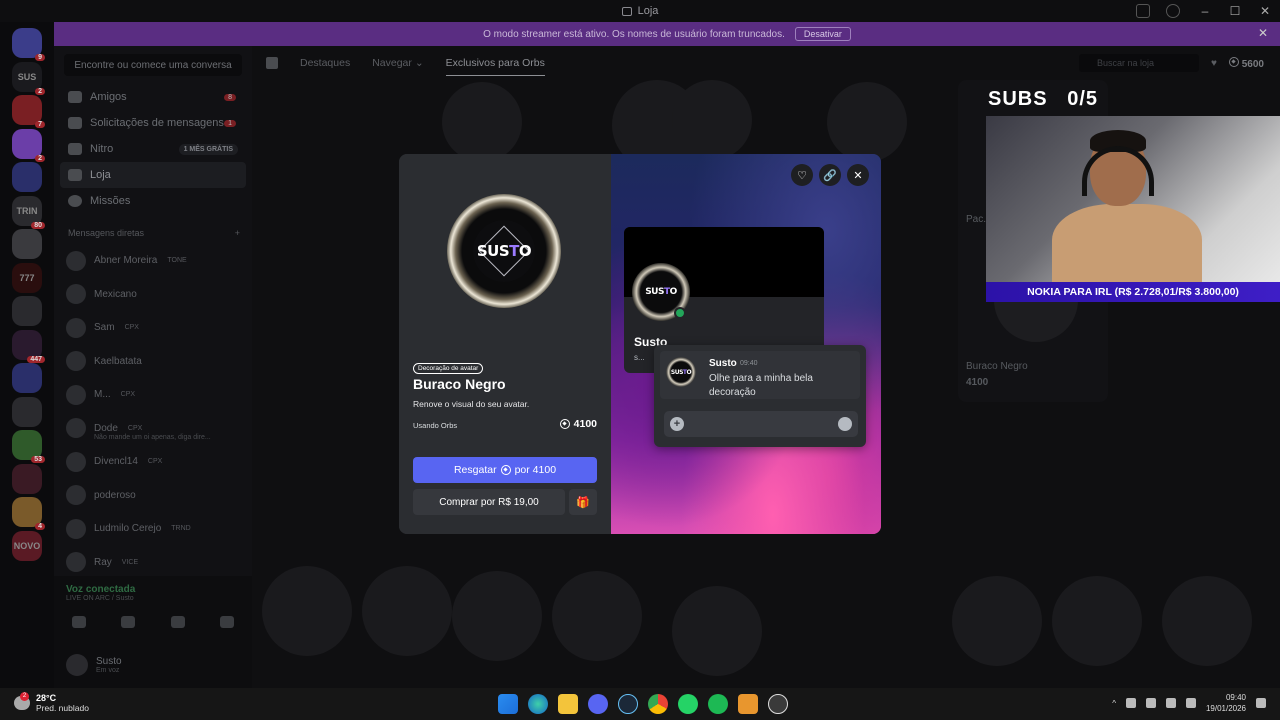 The height and width of the screenshot is (720, 1280). I want to click on user-status: Em voz, so click(108, 670).